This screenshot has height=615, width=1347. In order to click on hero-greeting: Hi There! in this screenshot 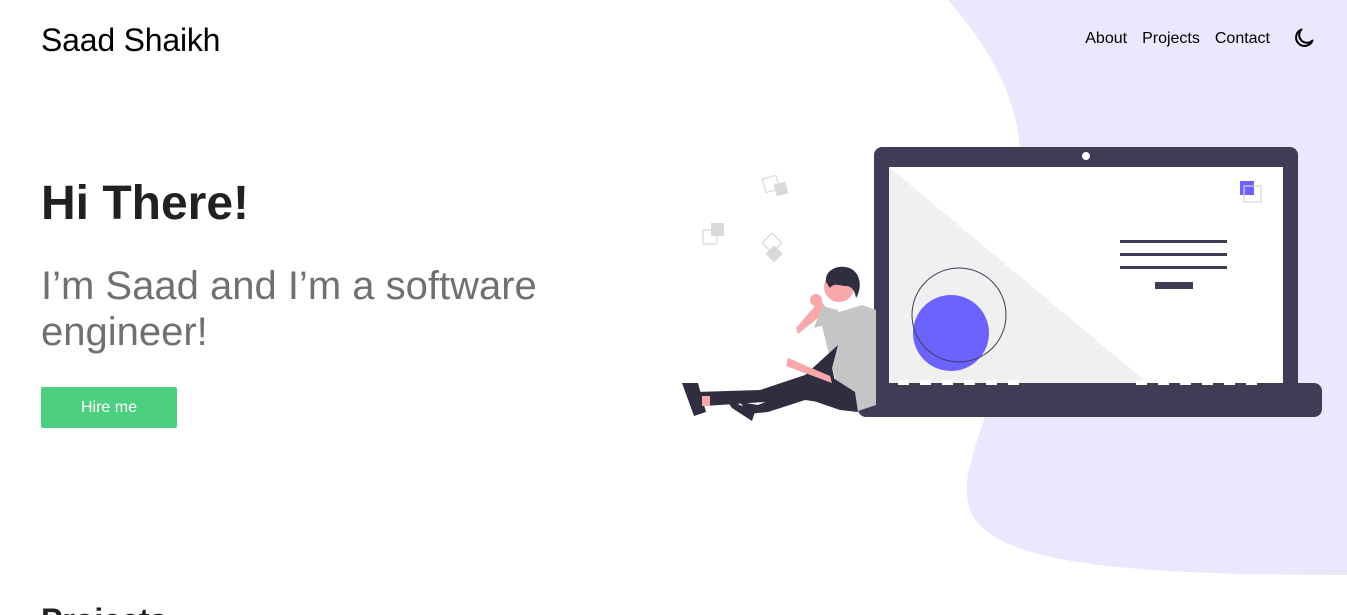, I will do `click(145, 203)`.